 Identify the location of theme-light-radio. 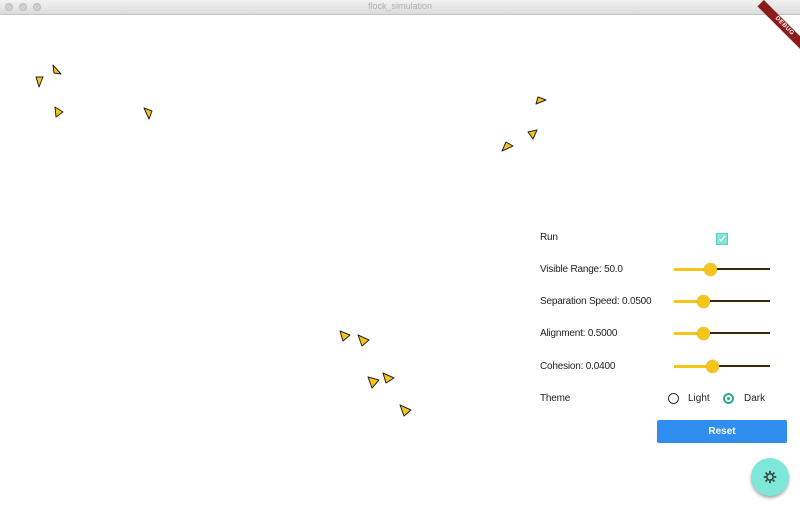
(673, 398).